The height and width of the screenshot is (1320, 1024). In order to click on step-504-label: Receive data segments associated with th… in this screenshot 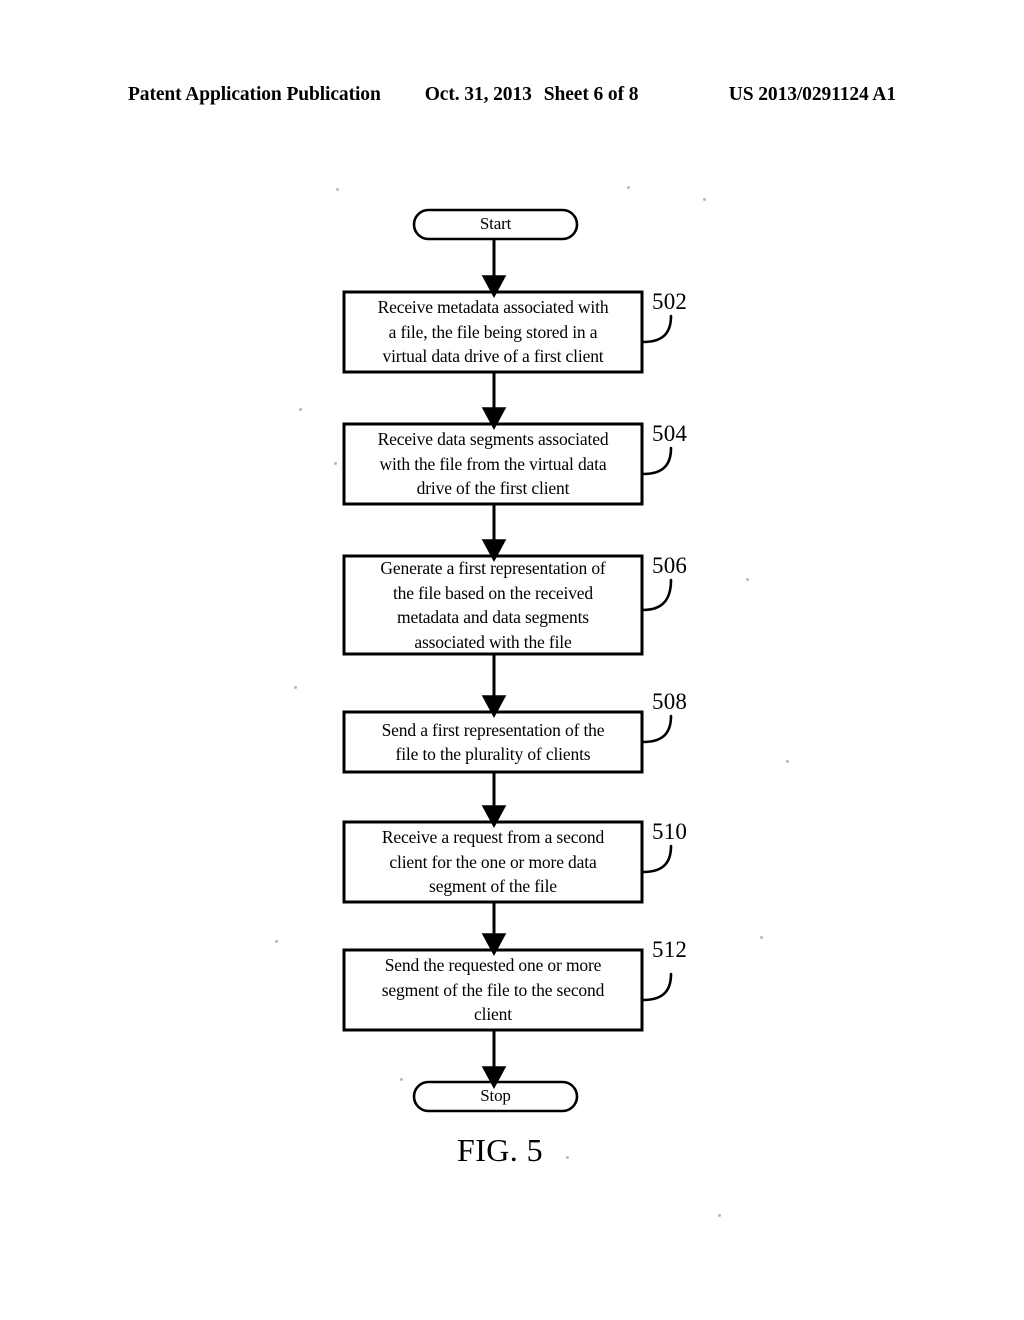, I will do `click(493, 464)`.